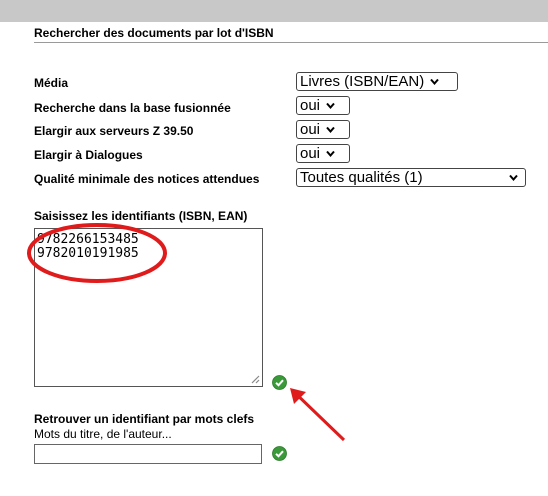 The width and height of the screenshot is (548, 496). I want to click on quality-select-value: Toutes qualités (1), so click(361, 177).